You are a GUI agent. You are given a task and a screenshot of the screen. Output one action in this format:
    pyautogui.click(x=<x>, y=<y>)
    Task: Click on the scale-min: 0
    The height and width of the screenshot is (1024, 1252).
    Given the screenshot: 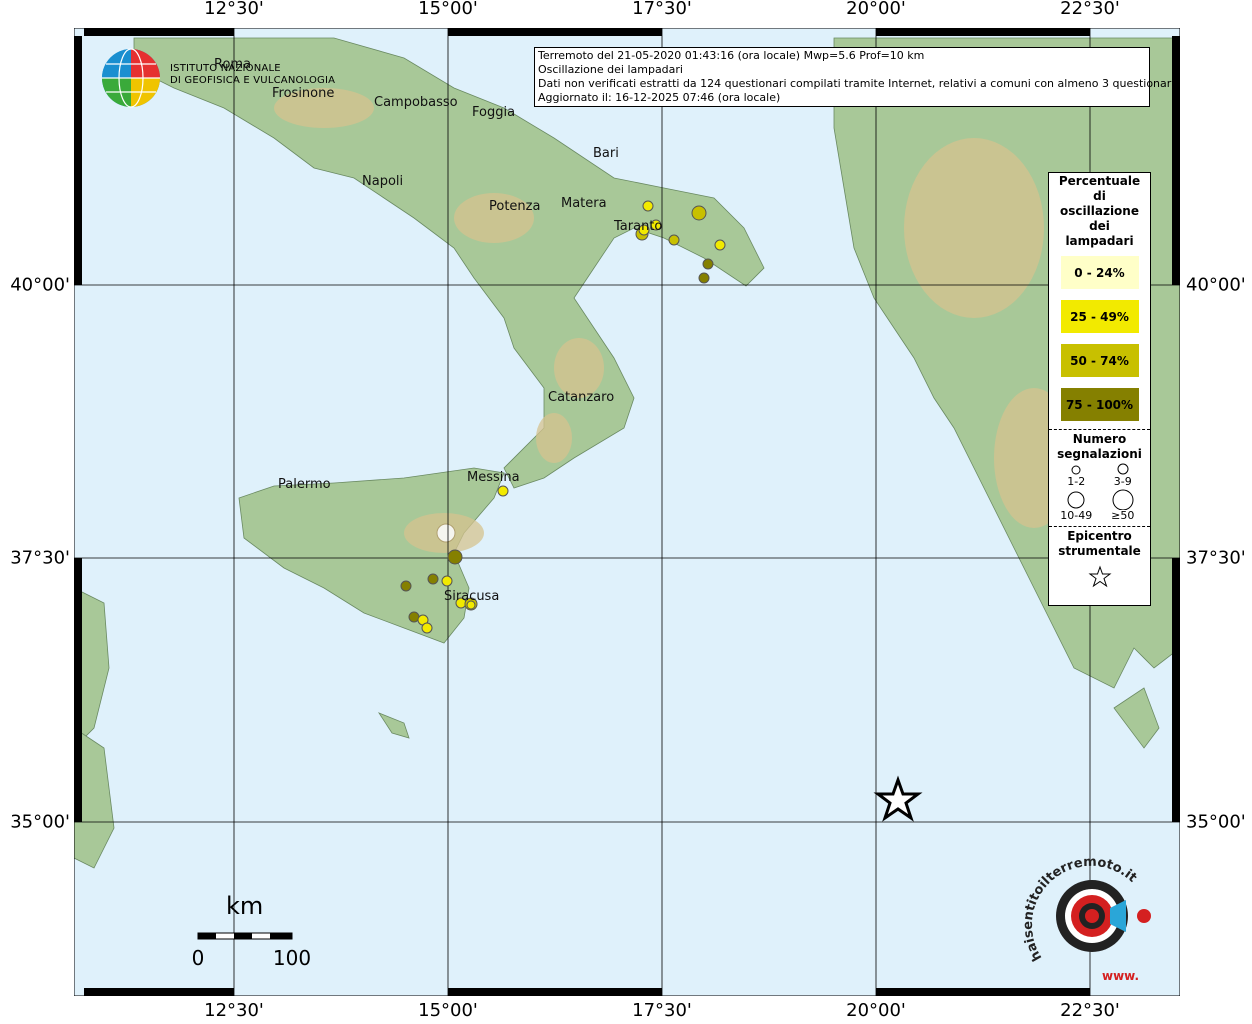 What is the action you would take?
    pyautogui.click(x=198, y=958)
    